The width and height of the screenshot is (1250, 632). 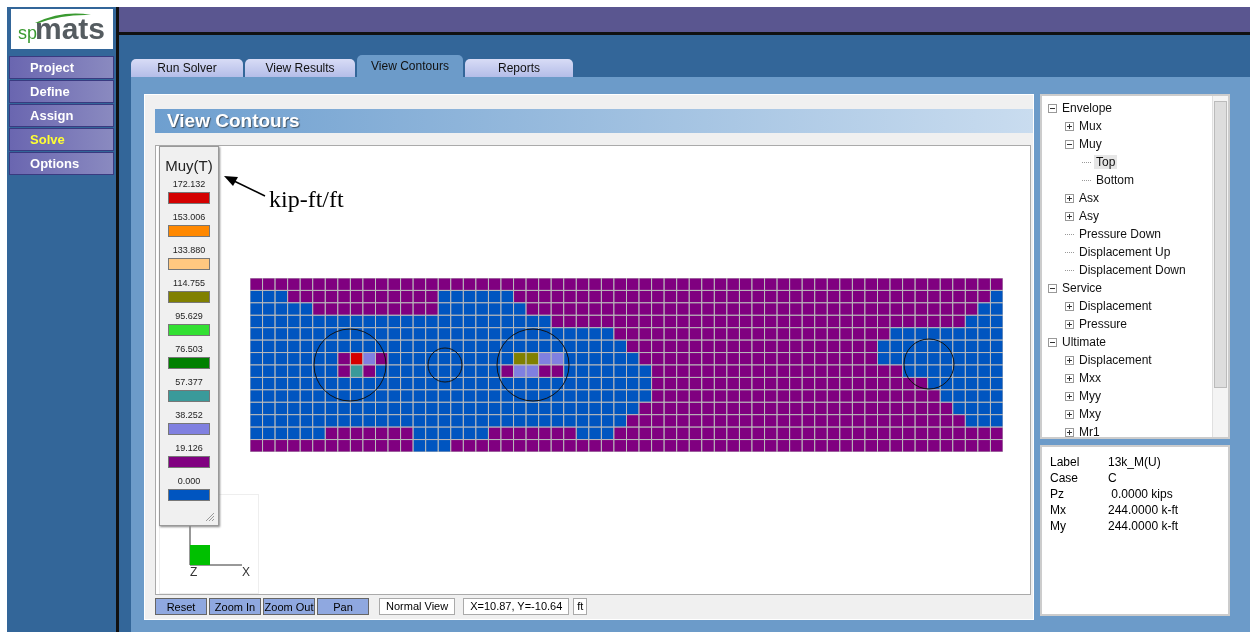 I want to click on unit-annotation: kip-ft/ft, so click(x=306, y=199).